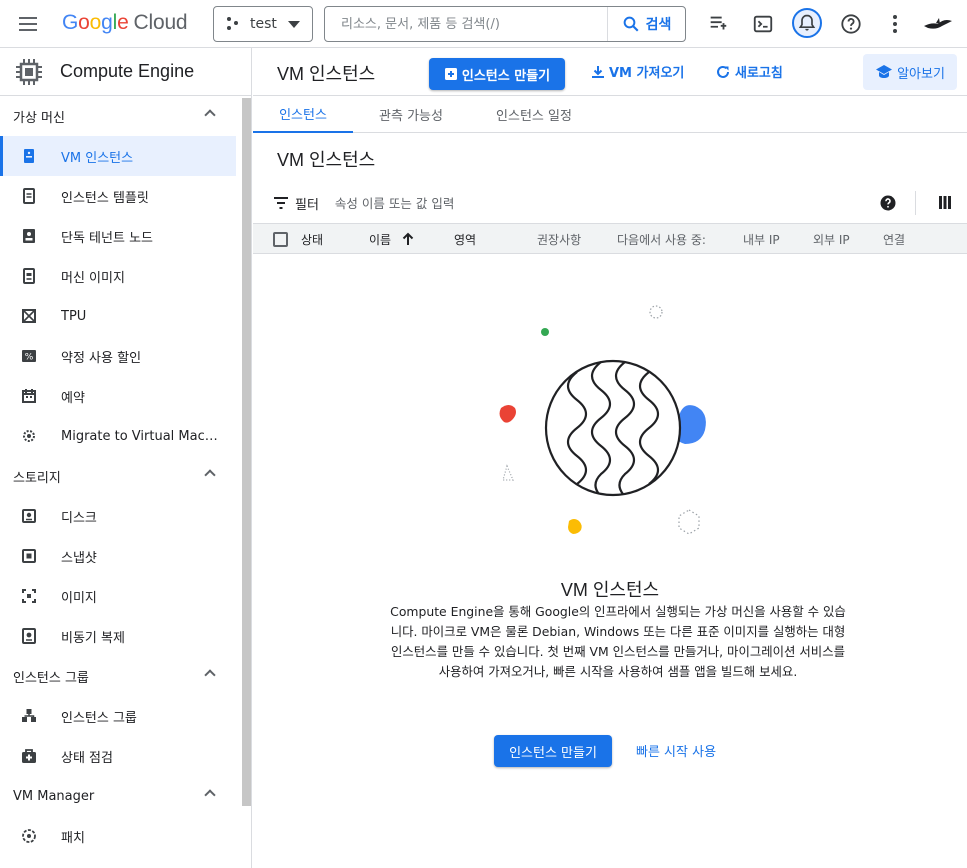 This screenshot has width=967, height=868. I want to click on page-title: VM 인스턴스, so click(326, 74).